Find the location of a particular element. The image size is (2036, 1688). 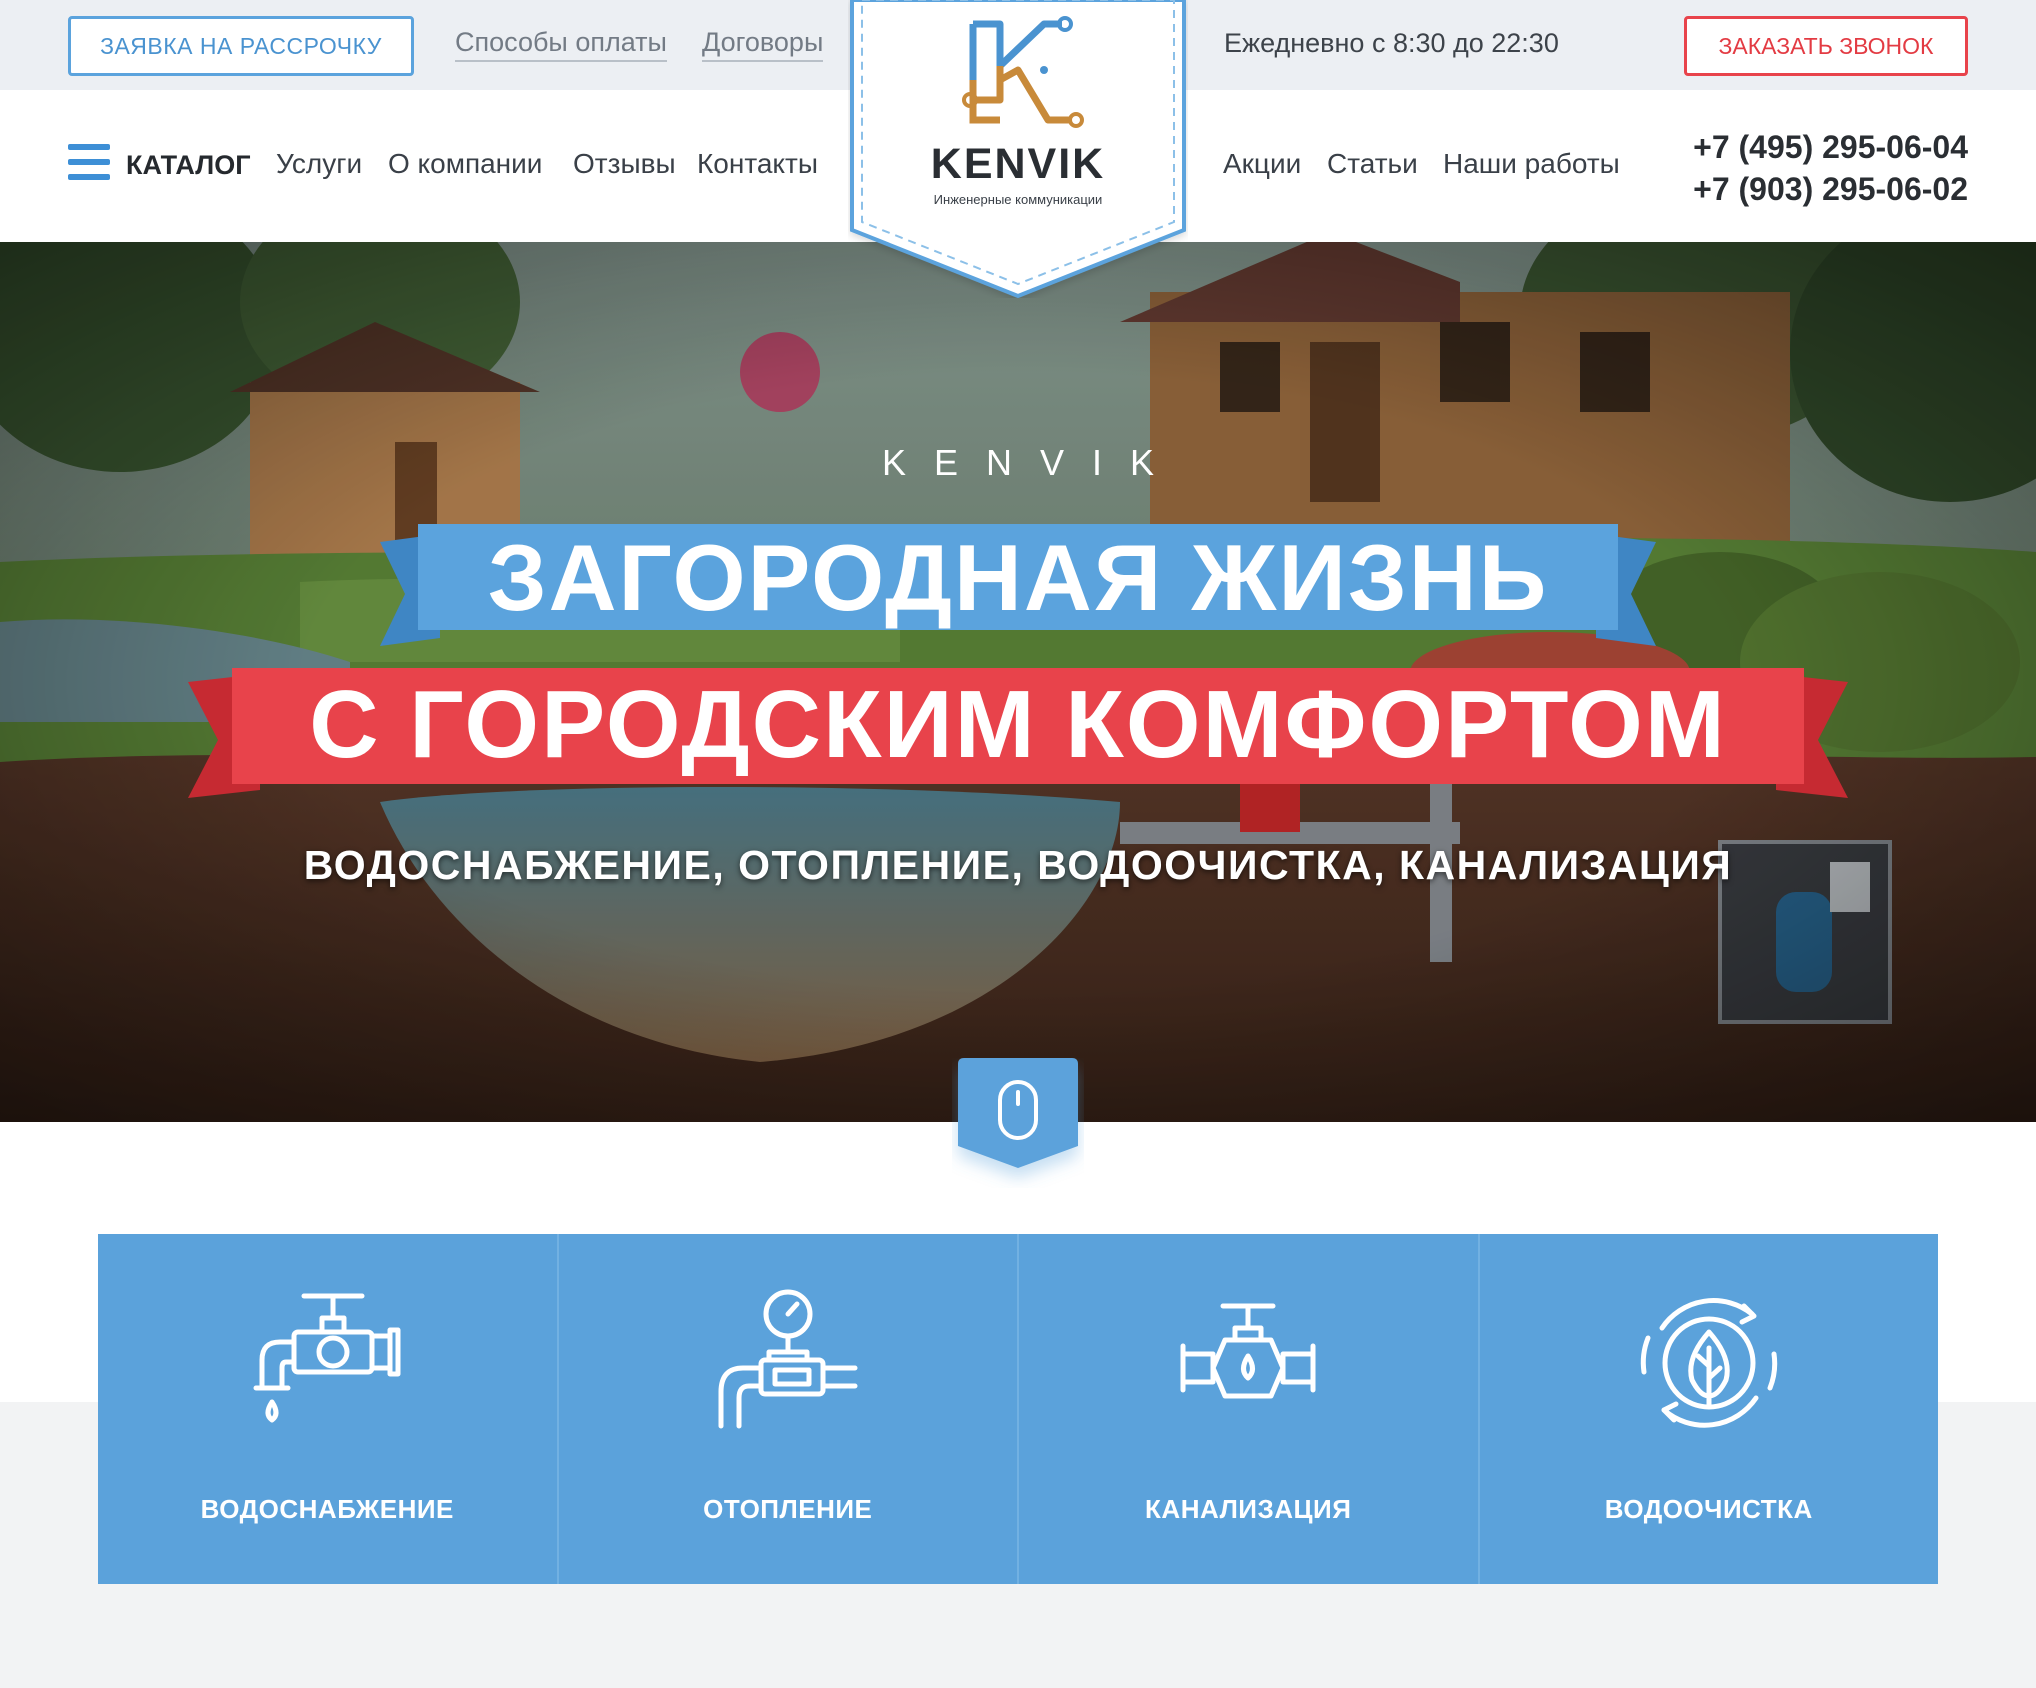

phone-numbers: +7 (495) 295-06-04 +7 (903) 295-06-02 is located at coordinates (1830, 168).